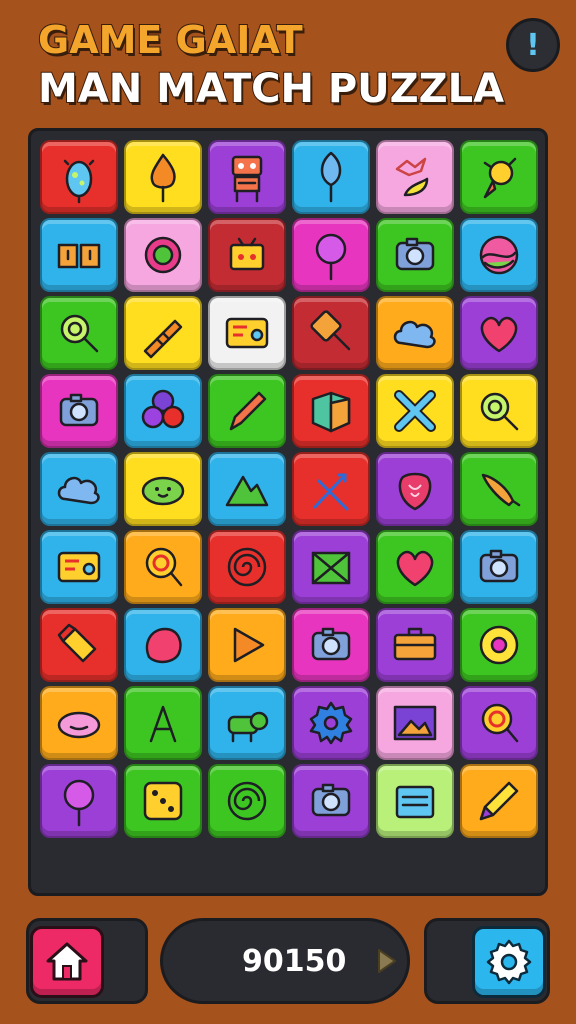 This screenshot has height=1024, width=576. What do you see at coordinates (163, 489) in the screenshot?
I see `tile-slime` at bounding box center [163, 489].